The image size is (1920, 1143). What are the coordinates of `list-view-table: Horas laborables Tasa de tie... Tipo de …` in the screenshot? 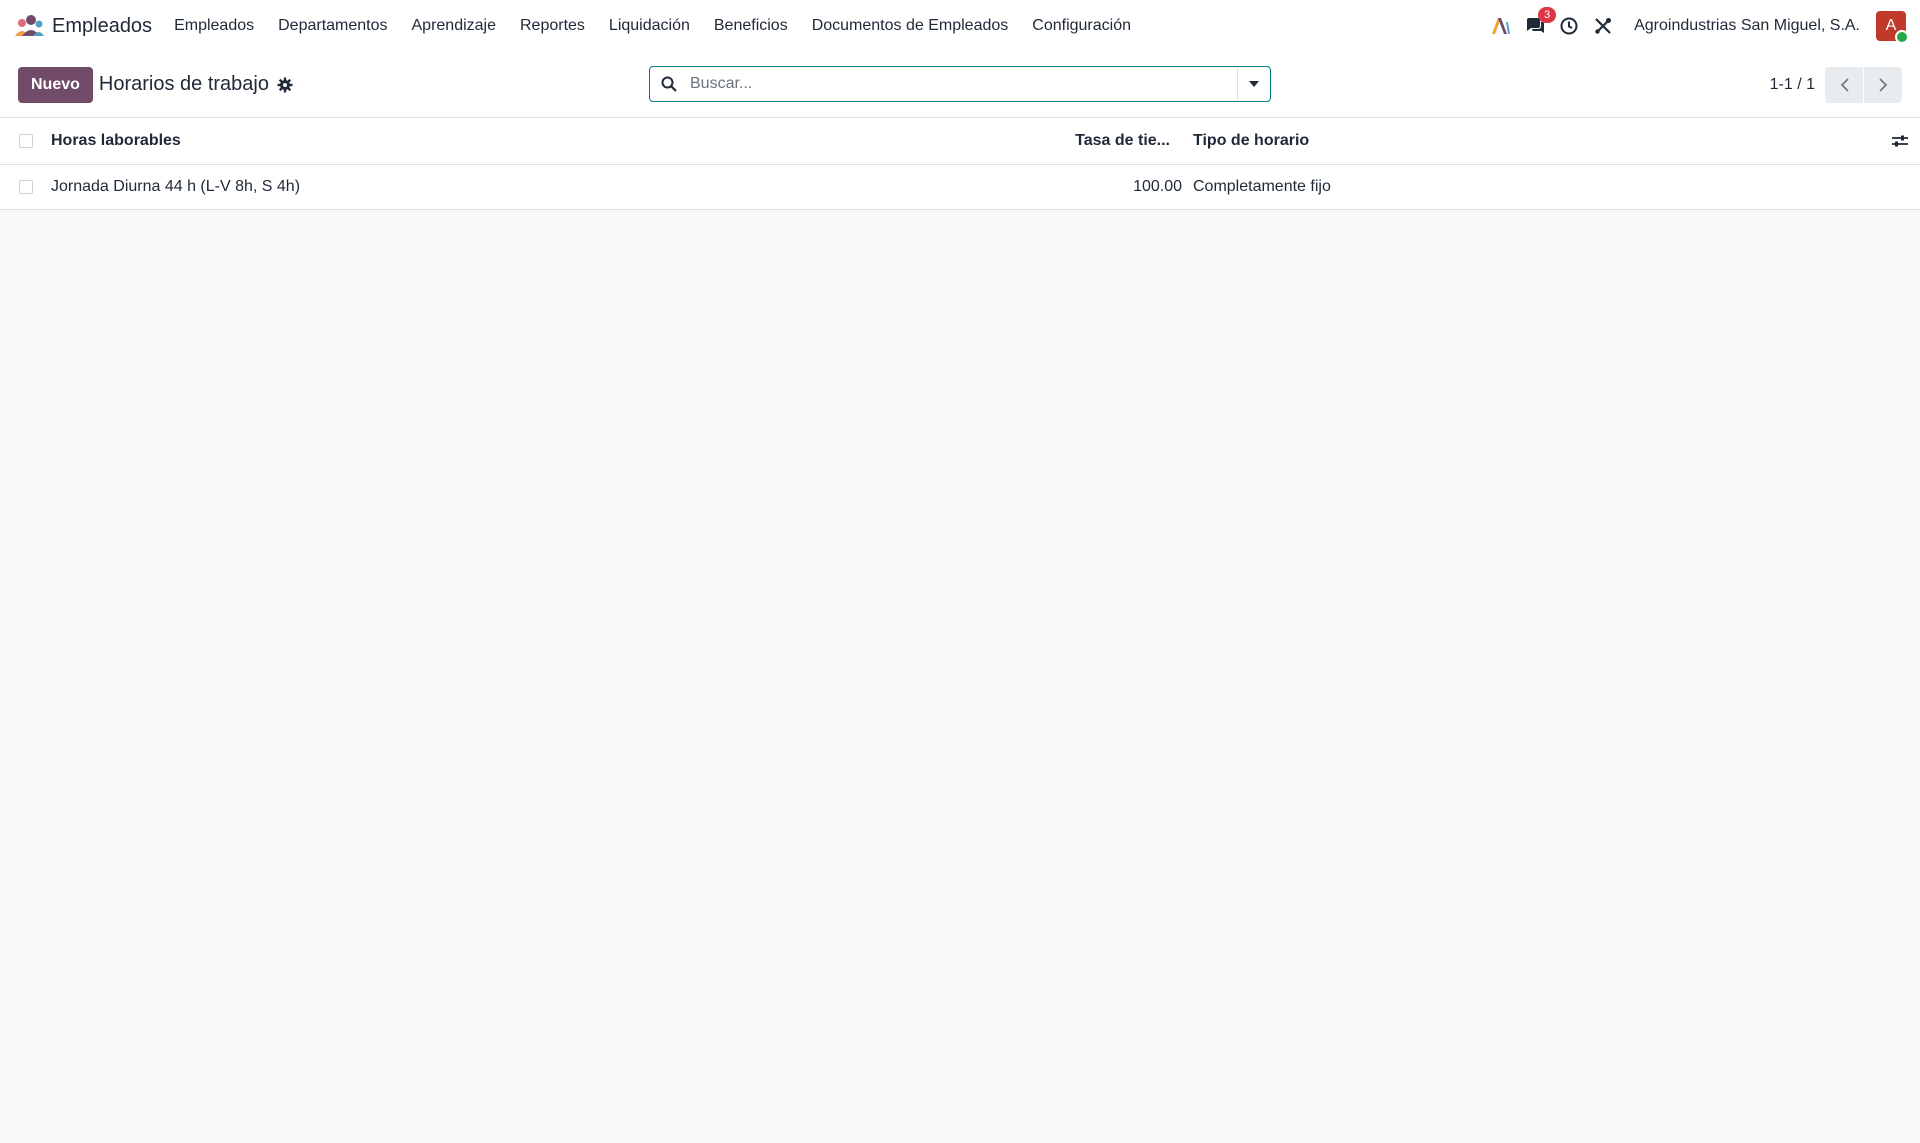 It's located at (960, 164).